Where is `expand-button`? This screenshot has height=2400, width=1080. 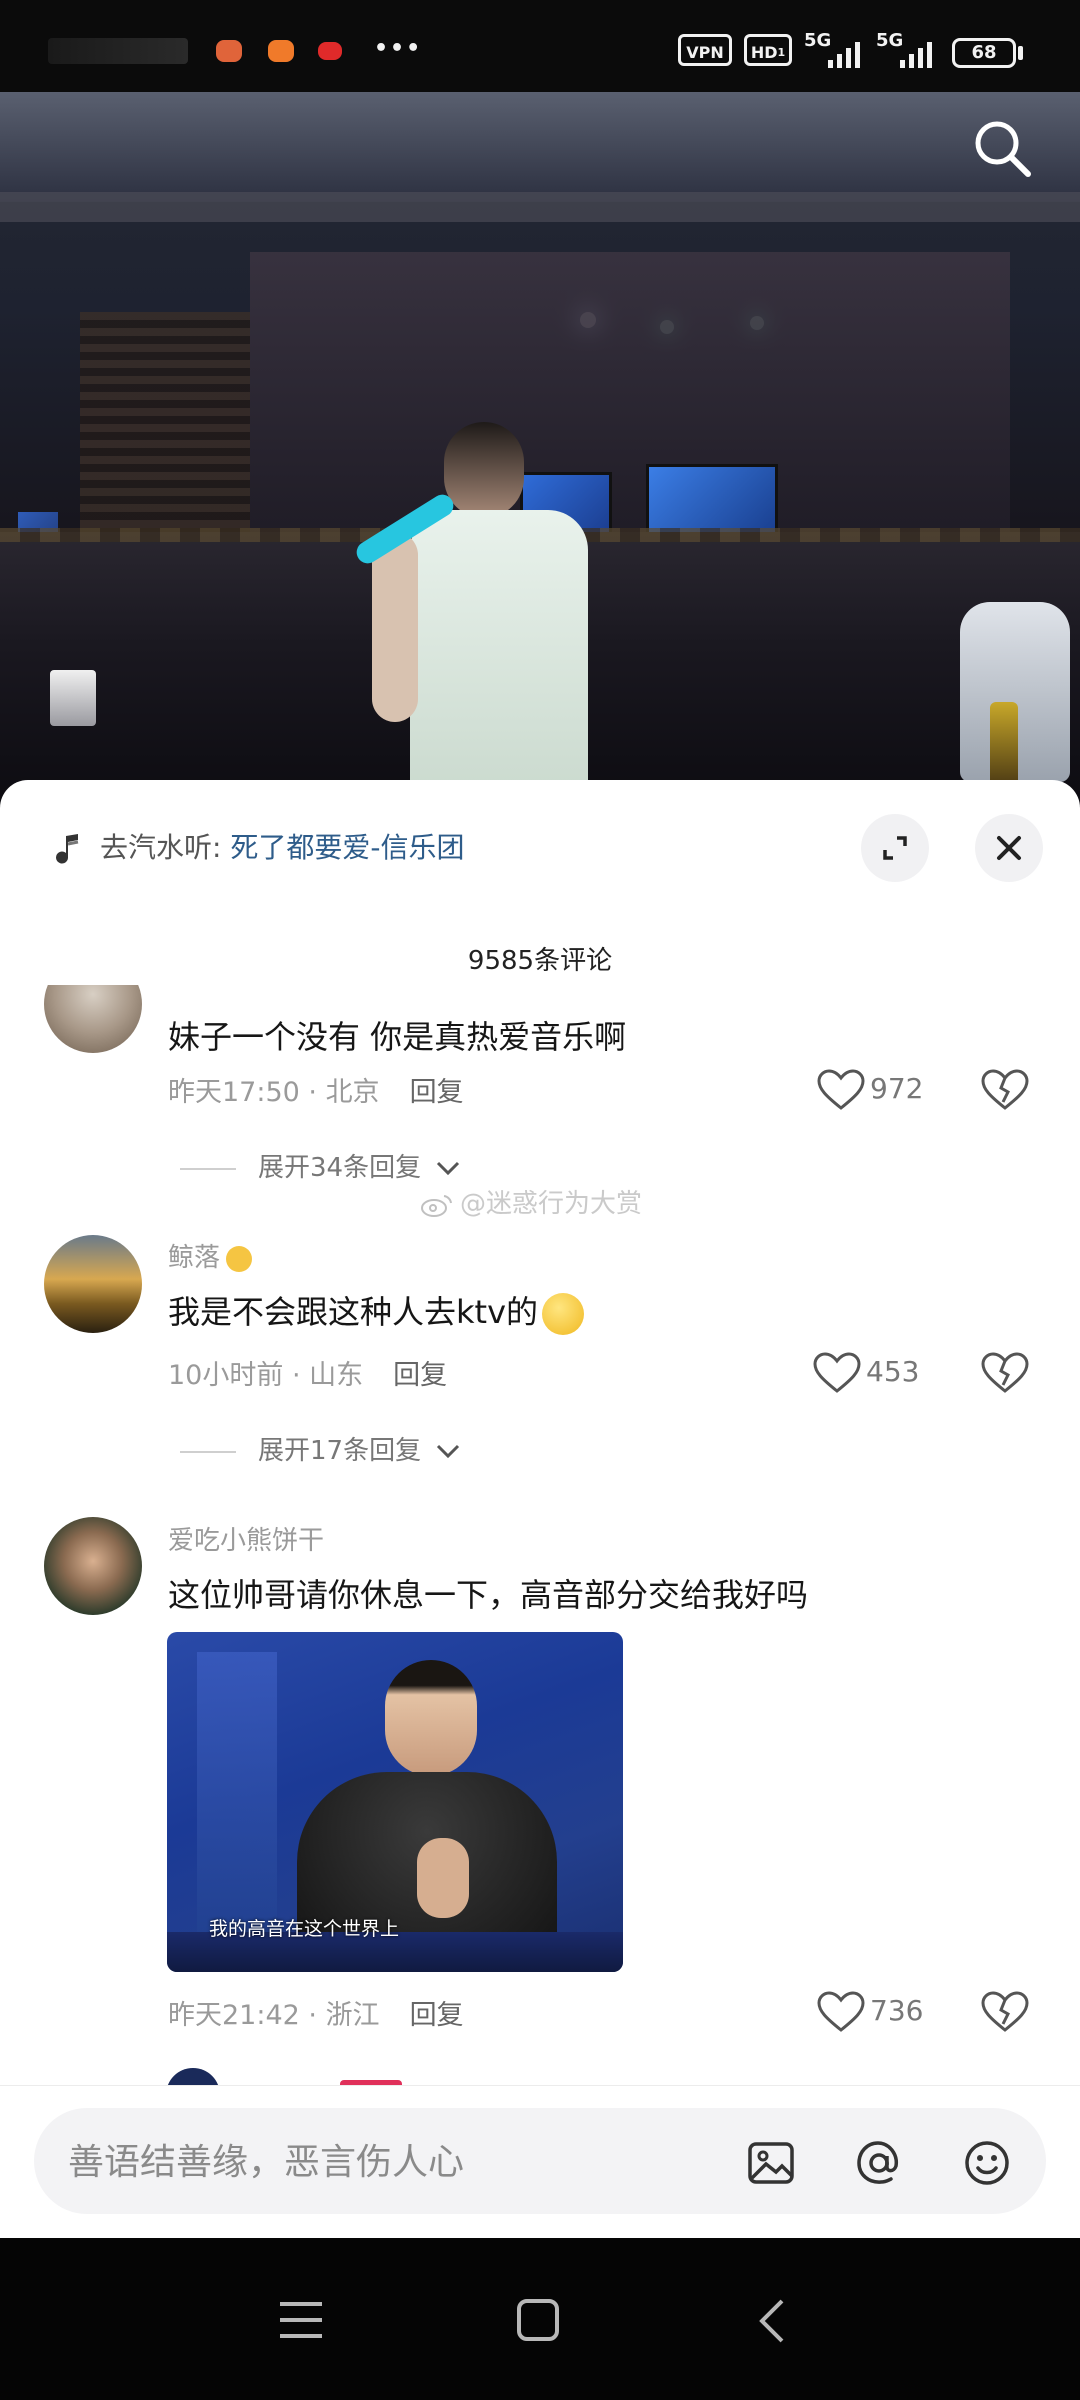 expand-button is located at coordinates (895, 848).